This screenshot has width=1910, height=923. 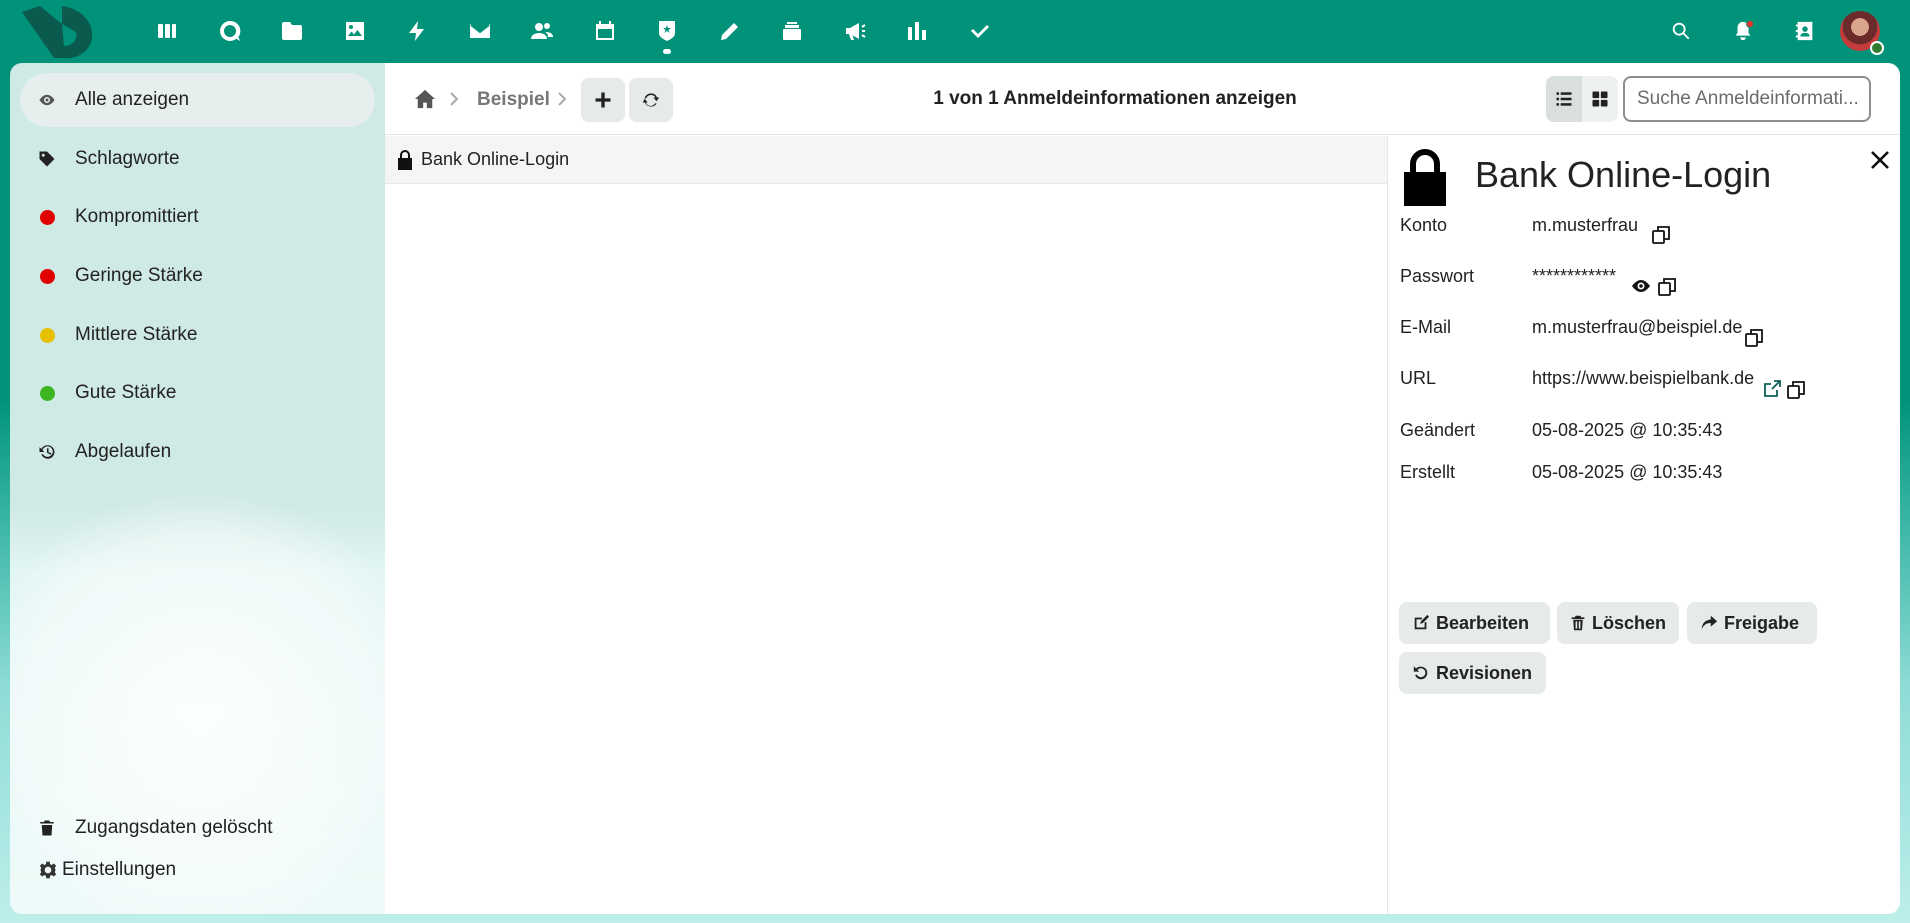 What do you see at coordinates (230, 31) in the screenshot?
I see `talk-icon` at bounding box center [230, 31].